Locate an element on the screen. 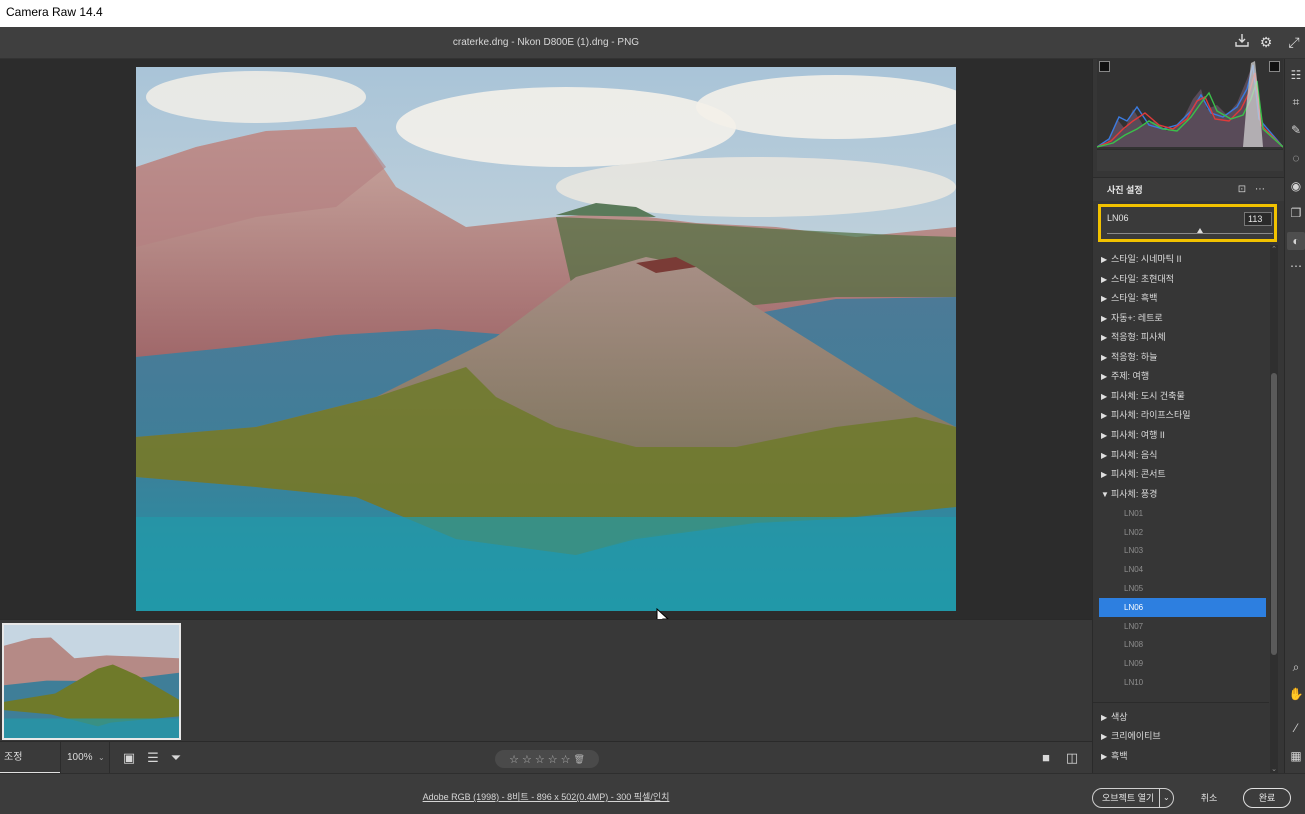 Image resolution: width=1305 pixels, height=814 pixels. preset-item: LN05 is located at coordinates (1181, 588).